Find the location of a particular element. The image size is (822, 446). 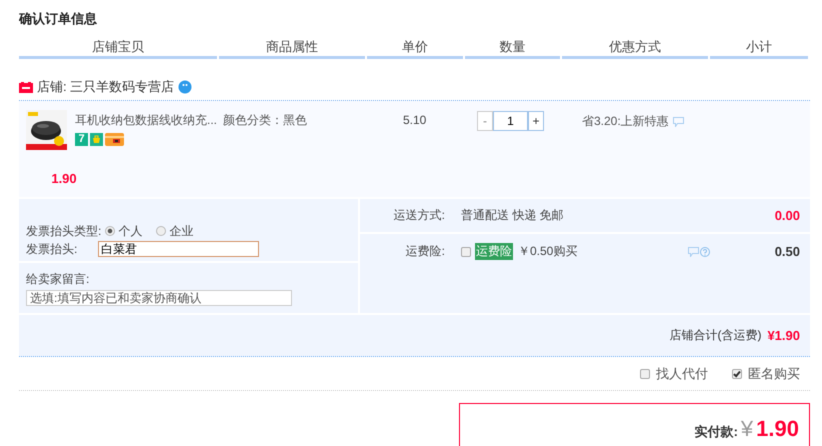

invoice-type-label: 发票抬头类型: is located at coordinates (64, 231).